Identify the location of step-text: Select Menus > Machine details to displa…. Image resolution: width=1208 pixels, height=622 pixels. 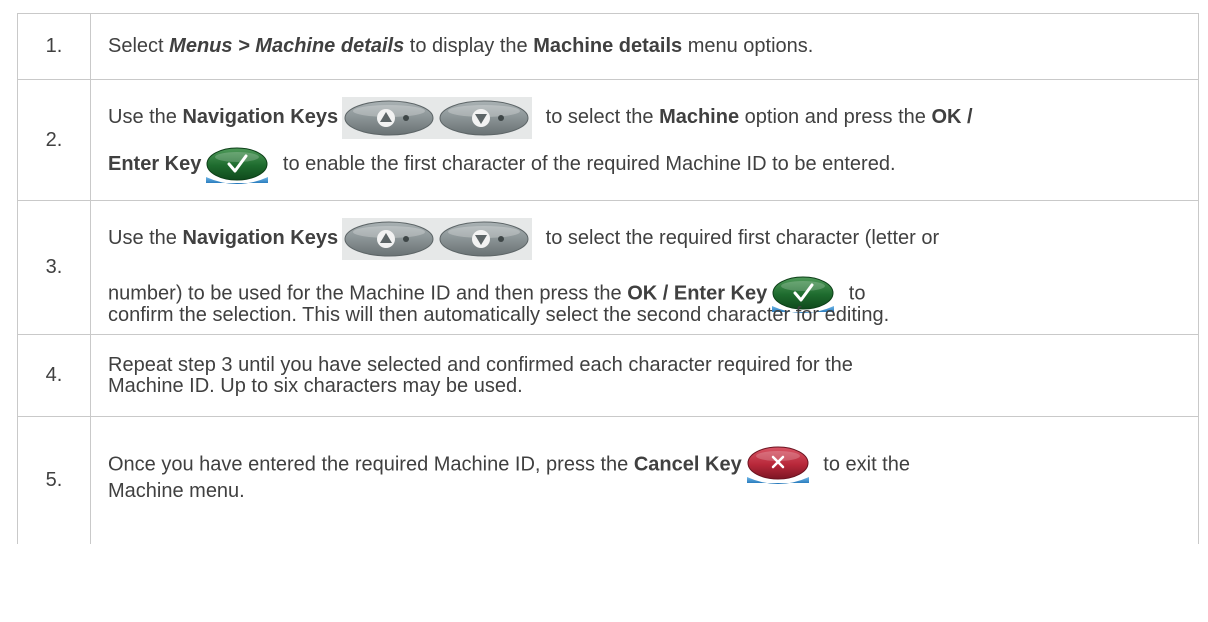
(644, 46).